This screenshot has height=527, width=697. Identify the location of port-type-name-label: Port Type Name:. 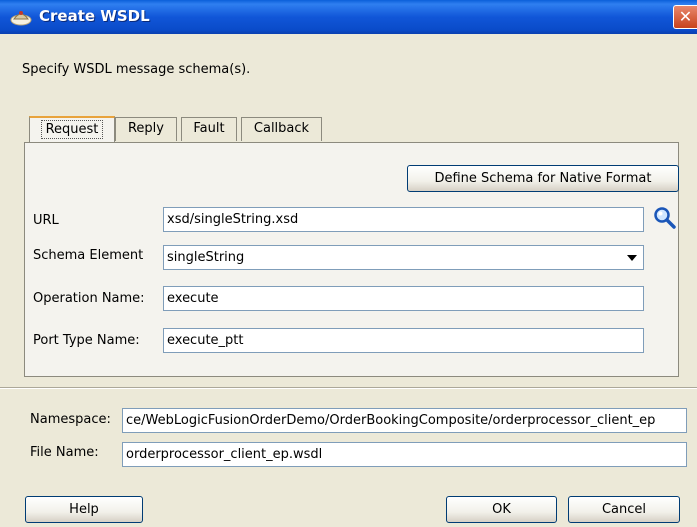
(86, 340).